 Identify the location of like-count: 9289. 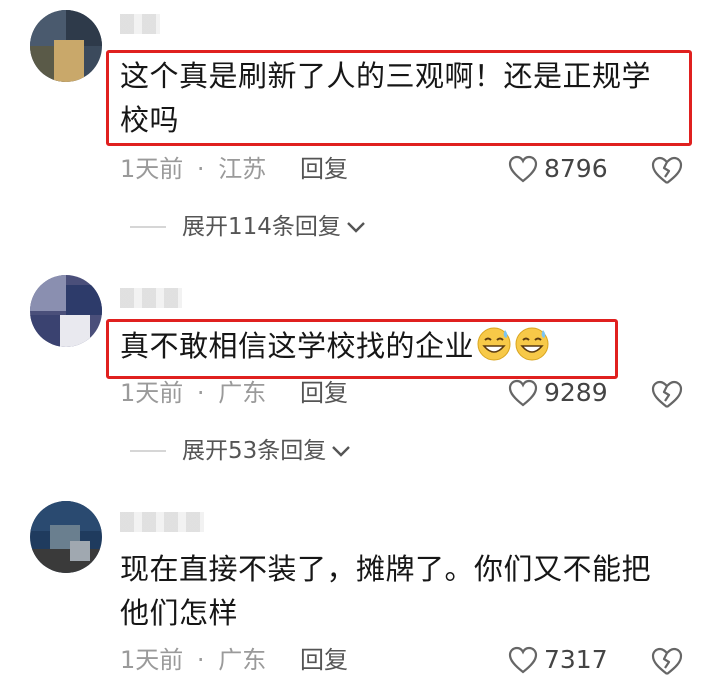
(576, 392).